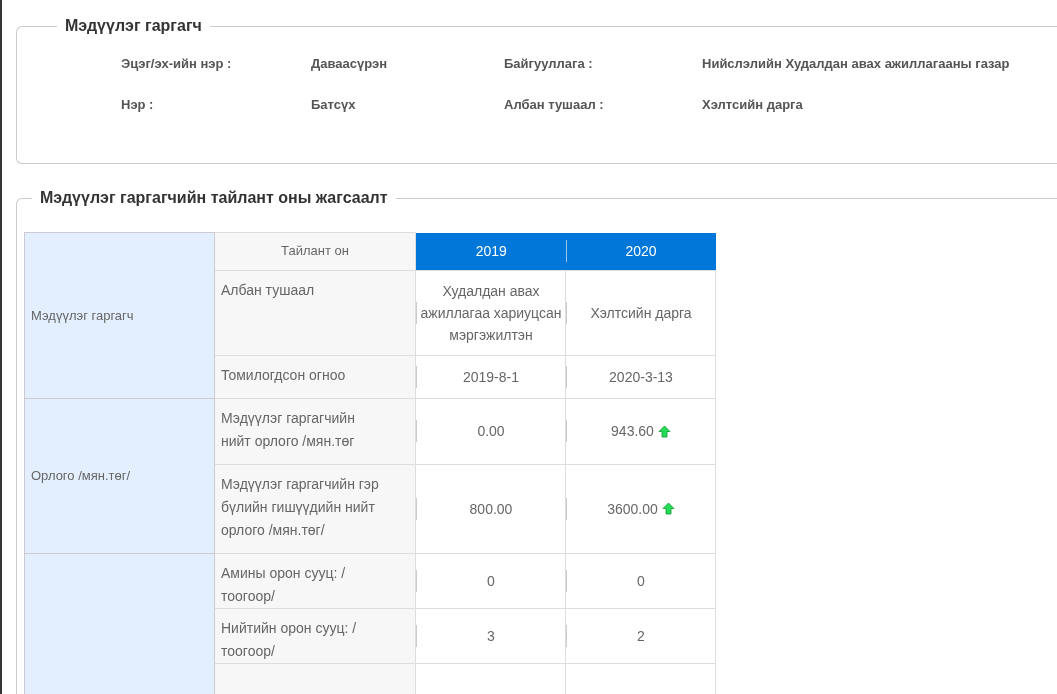 The width and height of the screenshot is (1057, 694). Describe the element at coordinates (133, 26) in the screenshot. I see `panel-title: Мэдүүлэг гаргагч` at that location.